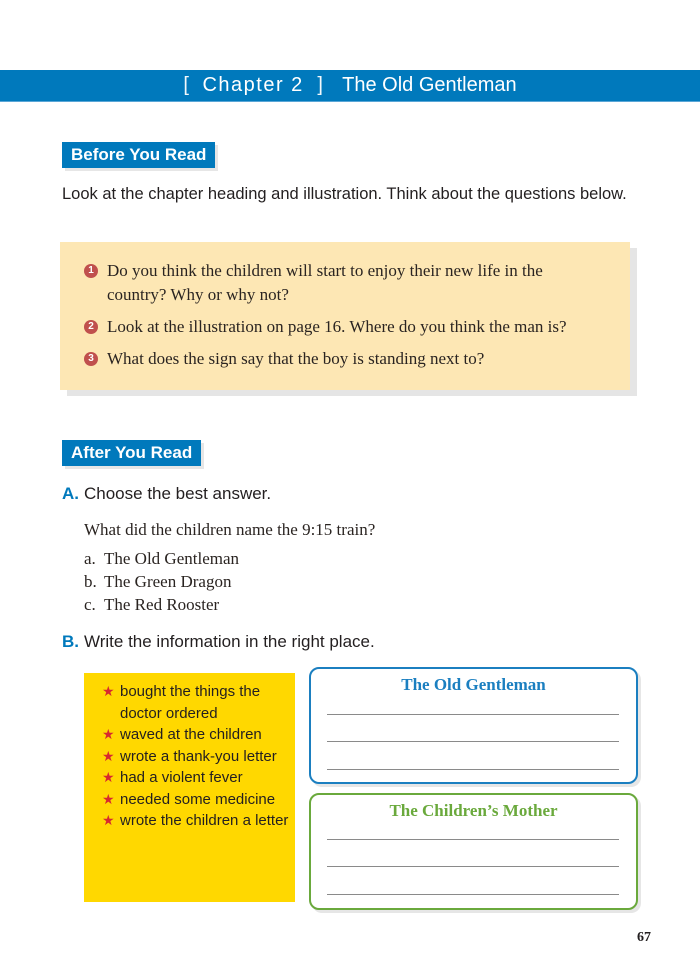 The height and width of the screenshot is (980, 700). Describe the element at coordinates (204, 820) in the screenshot. I see `item-text: wrote the children a letter` at that location.